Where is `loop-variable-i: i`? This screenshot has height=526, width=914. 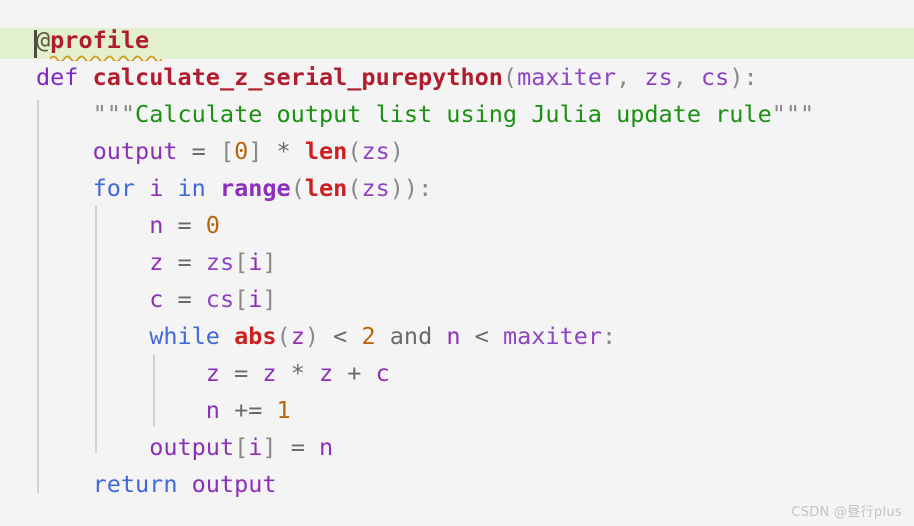 loop-variable-i: i is located at coordinates (156, 188).